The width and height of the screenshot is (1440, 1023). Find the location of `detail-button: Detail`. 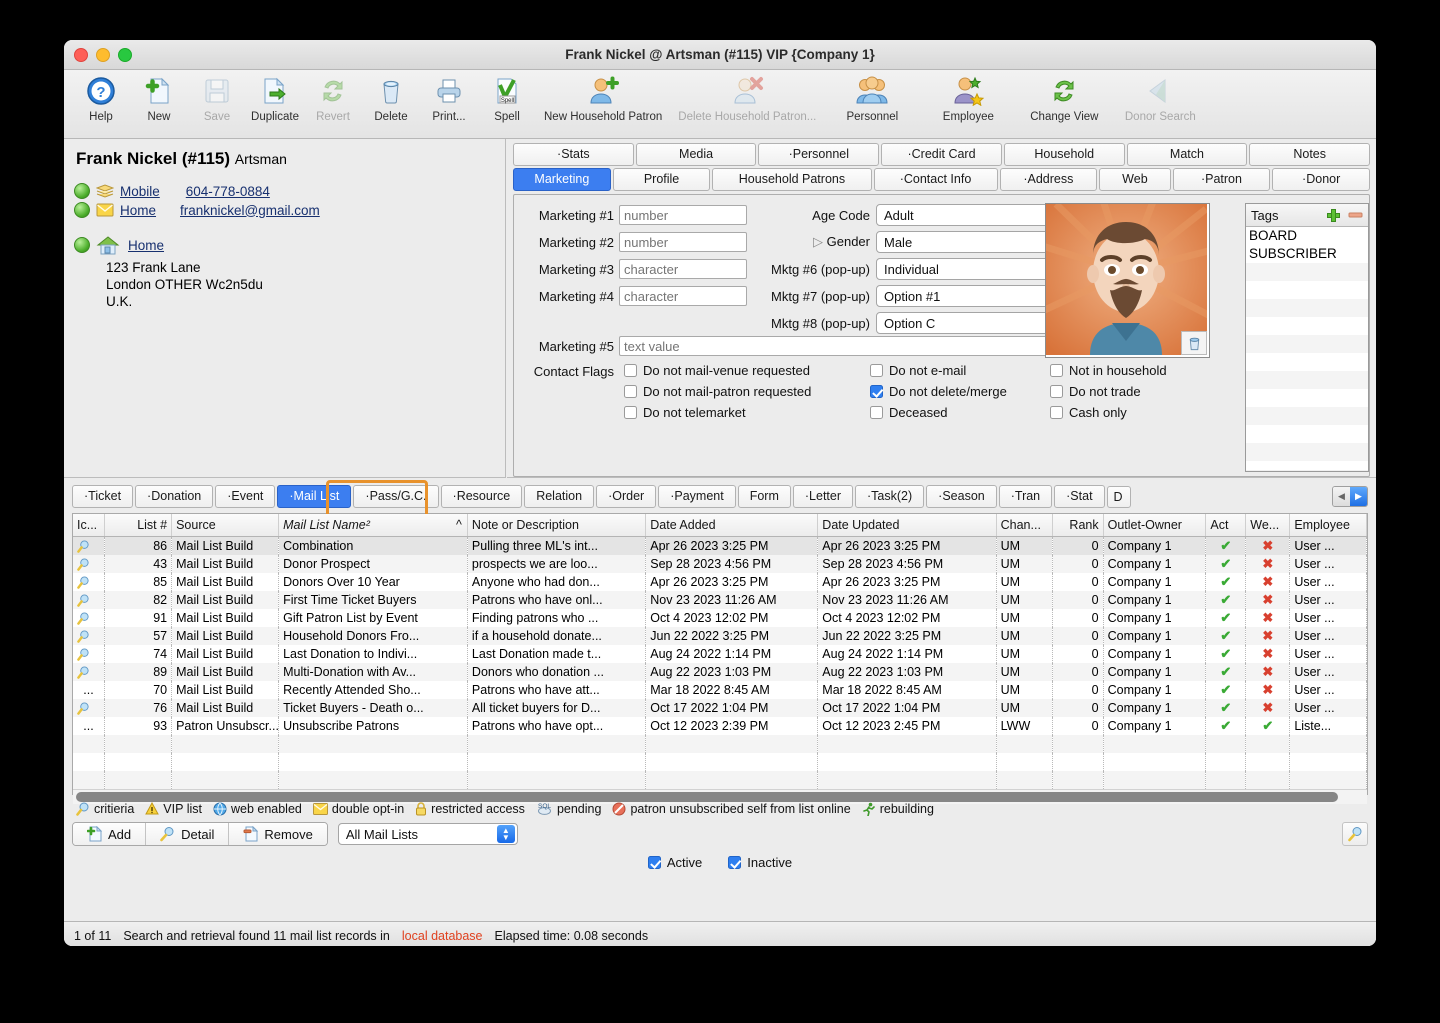

detail-button: Detail is located at coordinates (188, 834).